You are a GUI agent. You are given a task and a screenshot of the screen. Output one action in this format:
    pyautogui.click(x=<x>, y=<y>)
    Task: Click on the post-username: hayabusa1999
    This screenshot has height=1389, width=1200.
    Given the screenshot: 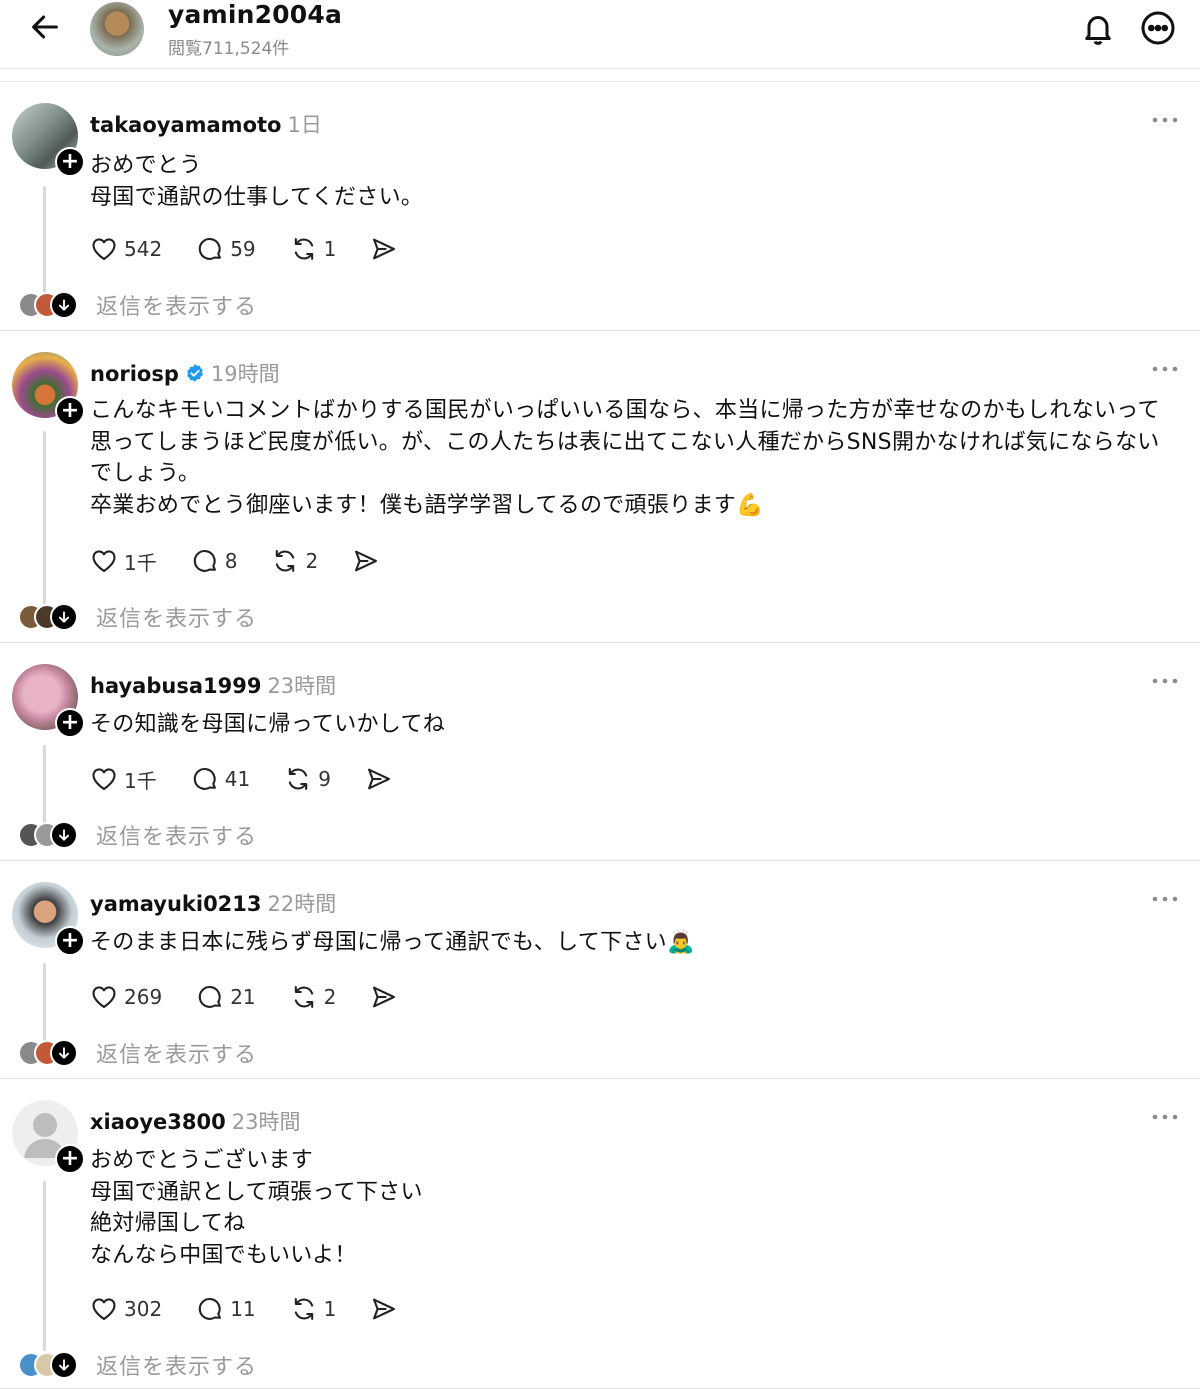 What is the action you would take?
    pyautogui.click(x=175, y=686)
    